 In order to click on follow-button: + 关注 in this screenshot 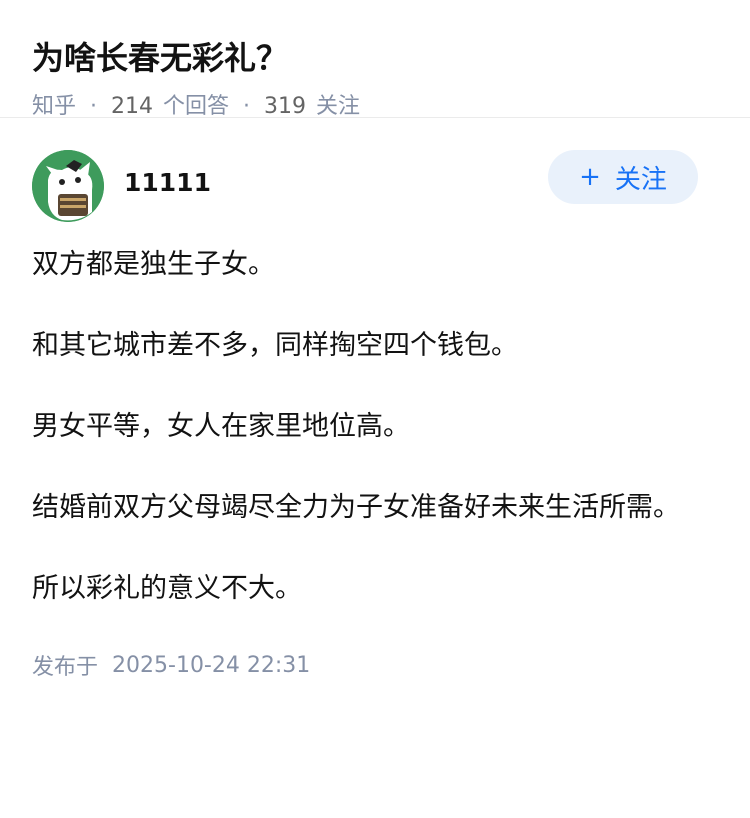, I will do `click(623, 177)`.